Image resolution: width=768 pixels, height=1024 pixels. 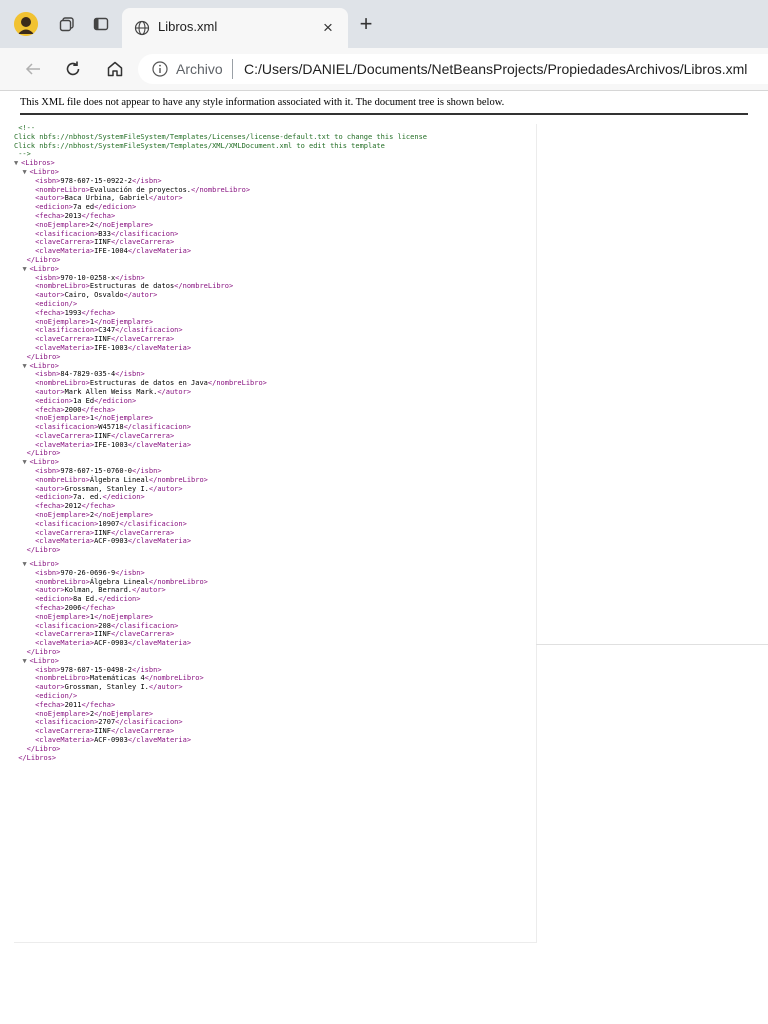 What do you see at coordinates (98, 669) in the screenshot?
I see `xml-field-isbn: <isbn>978-607-15-0498-2</isbn>` at bounding box center [98, 669].